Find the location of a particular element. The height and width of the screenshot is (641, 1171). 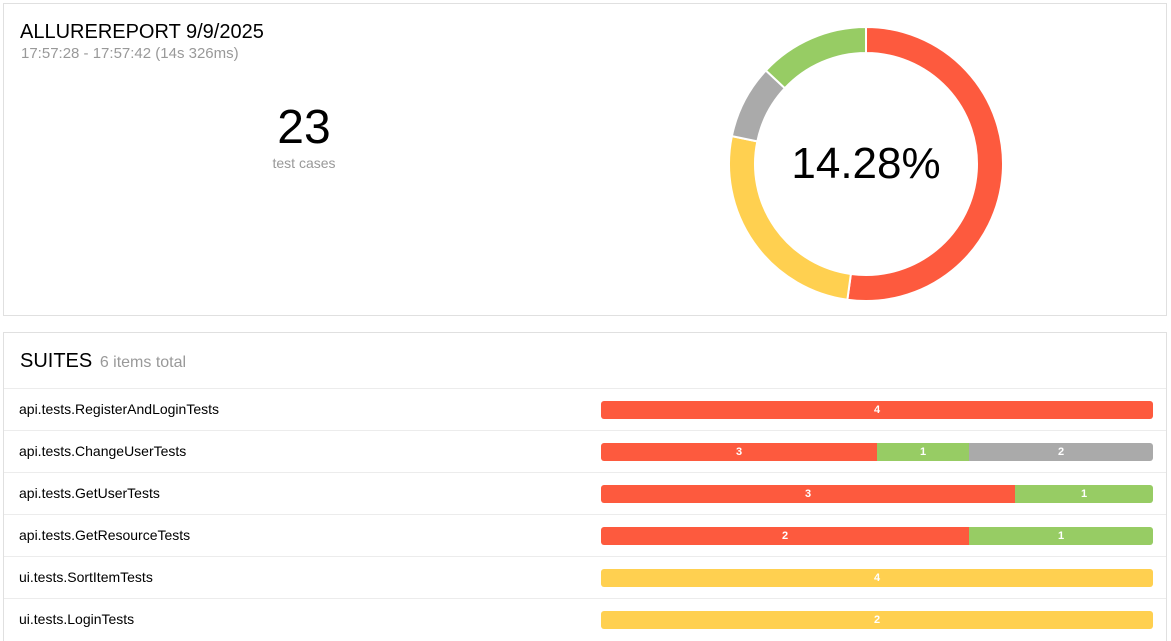

test-case-count-label: test cases is located at coordinates (304, 163).